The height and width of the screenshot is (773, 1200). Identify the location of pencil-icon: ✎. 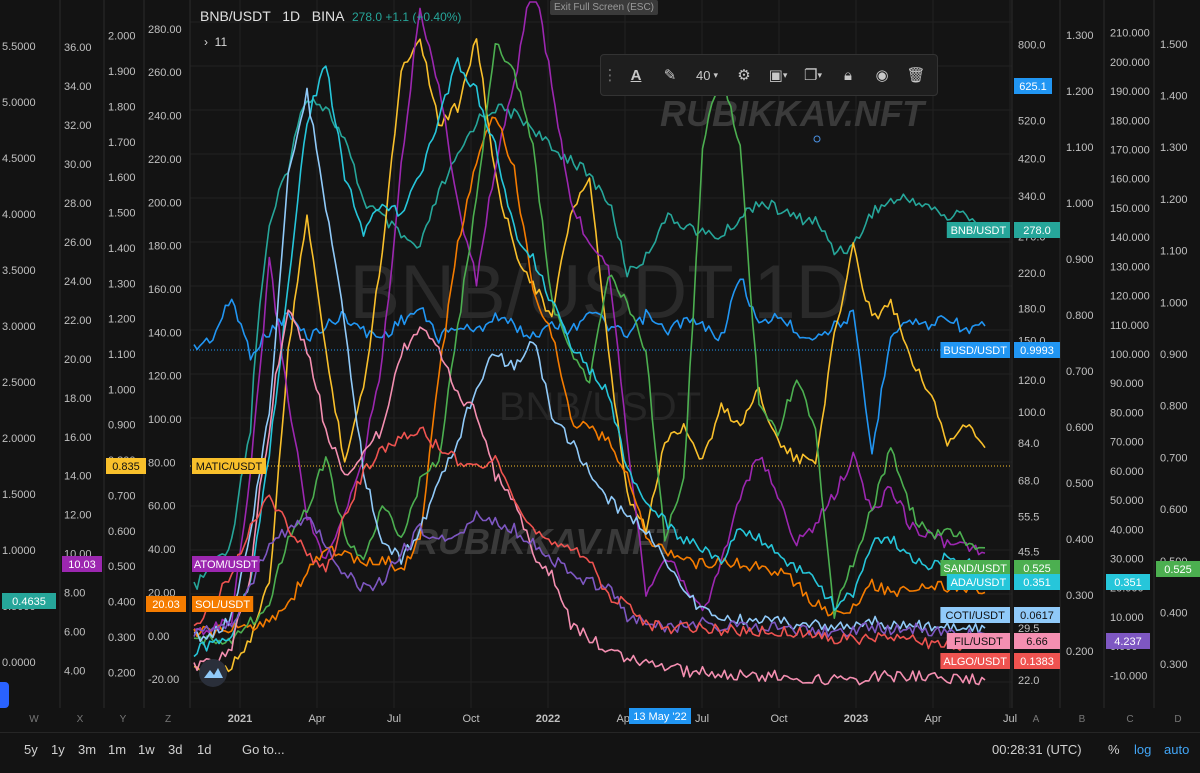
(670, 75).